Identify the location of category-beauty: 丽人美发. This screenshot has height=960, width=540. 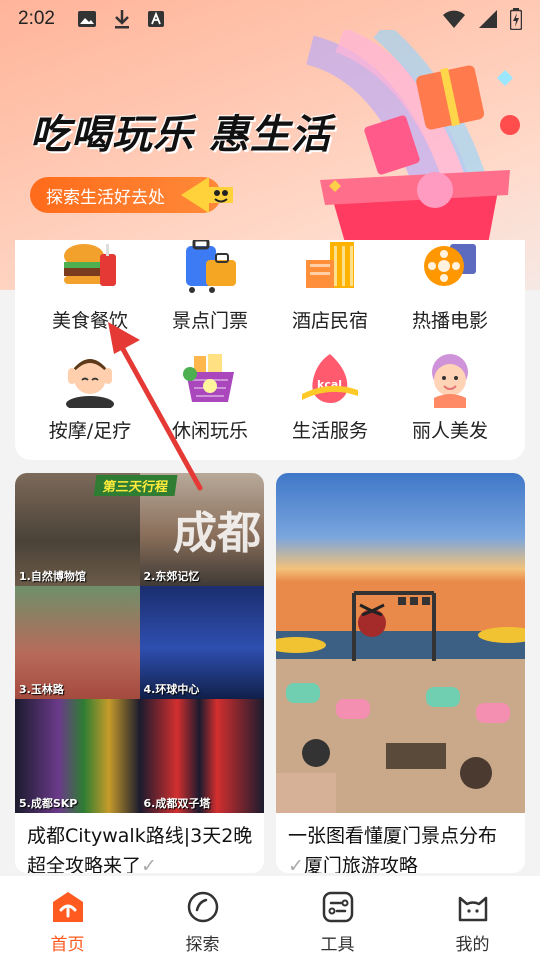
(450, 405).